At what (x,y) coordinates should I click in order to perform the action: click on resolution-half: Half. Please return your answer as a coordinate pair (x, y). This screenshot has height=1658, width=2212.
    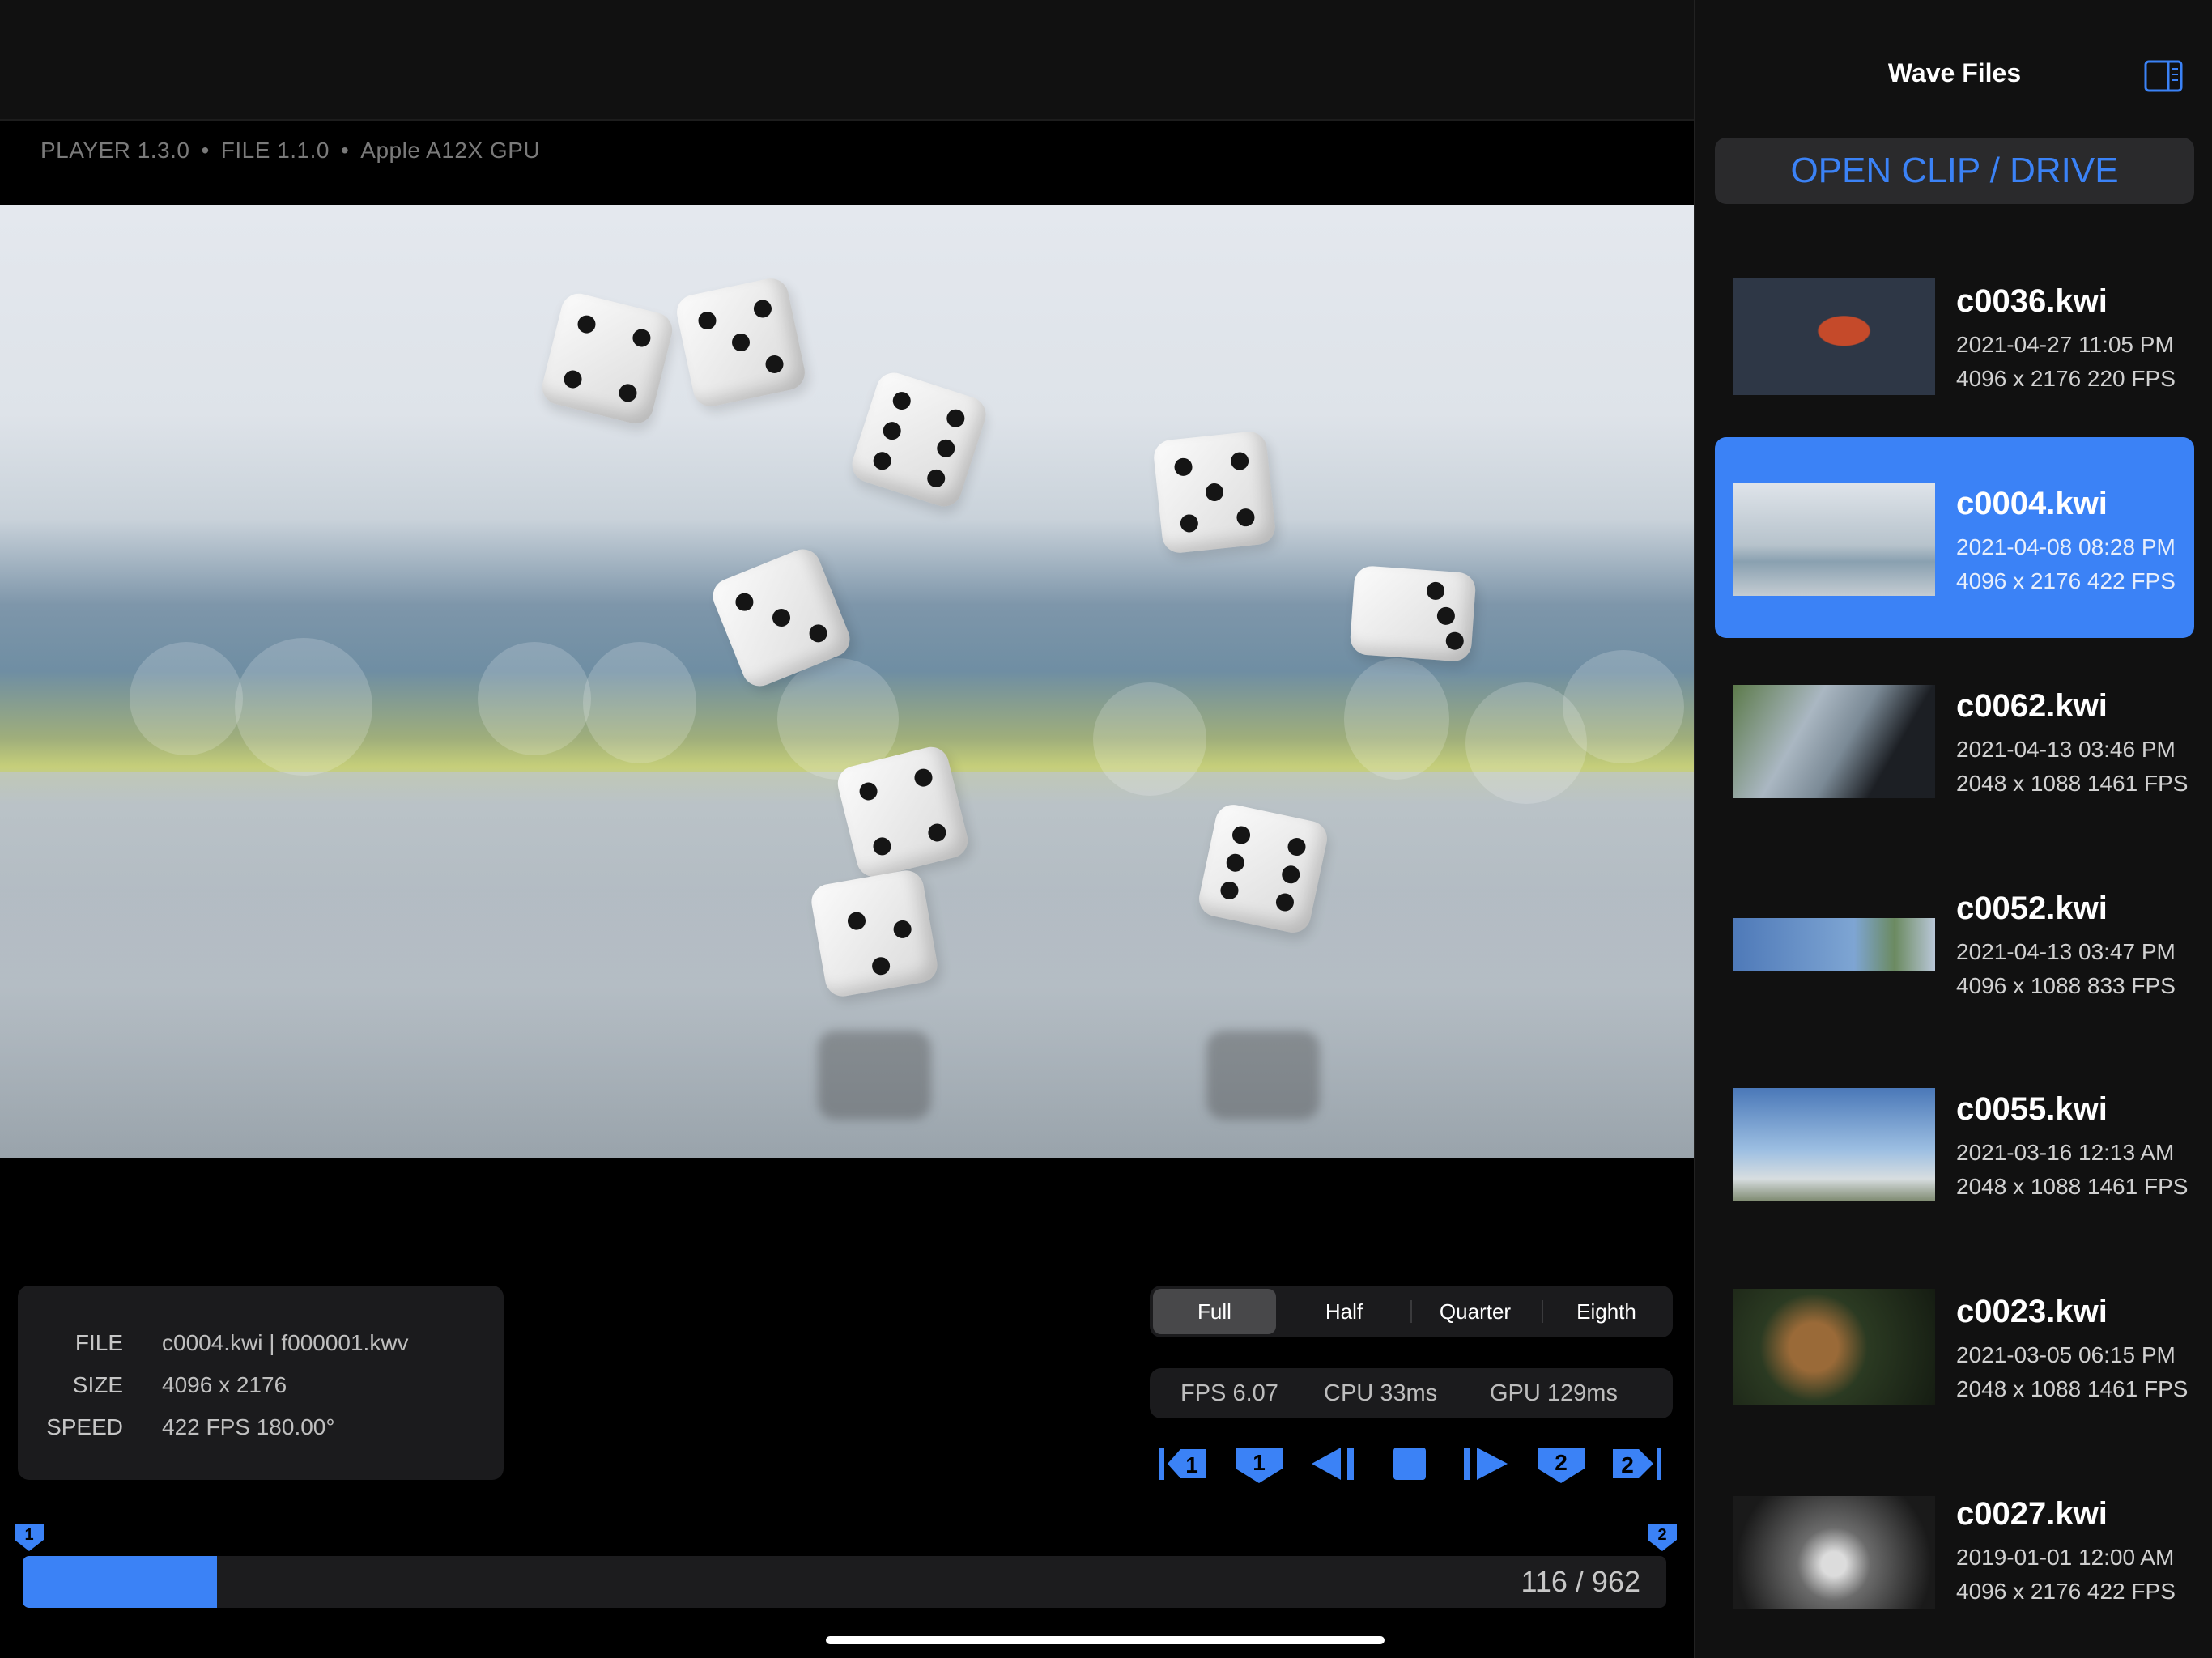
    Looking at the image, I should click on (1345, 1311).